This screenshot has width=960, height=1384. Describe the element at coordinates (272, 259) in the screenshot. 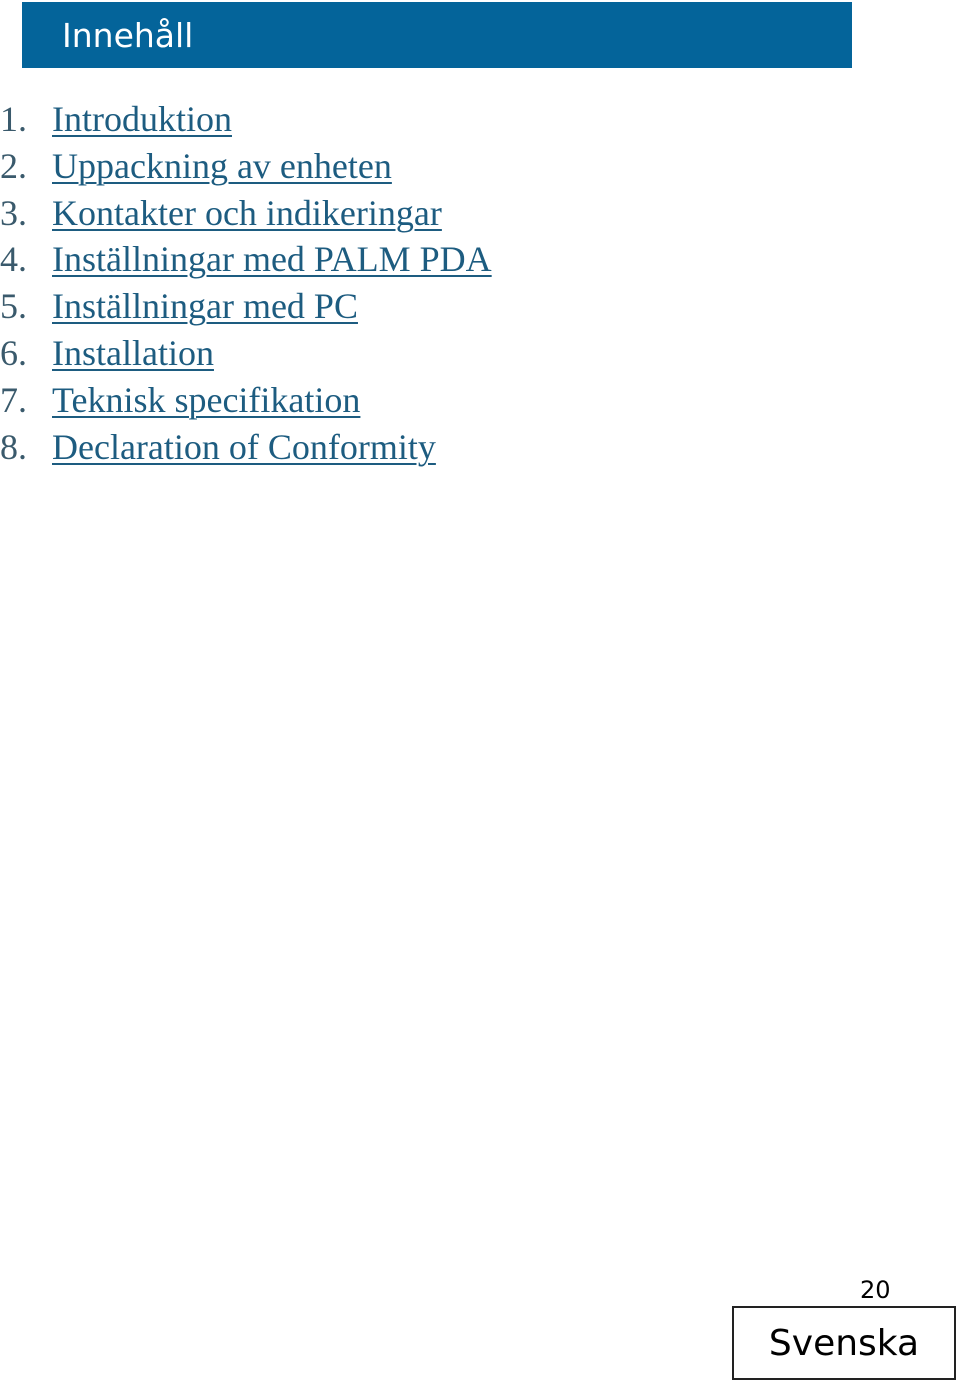

I see `toc-link-palm-pda: Inställningar med PALM PDA` at that location.